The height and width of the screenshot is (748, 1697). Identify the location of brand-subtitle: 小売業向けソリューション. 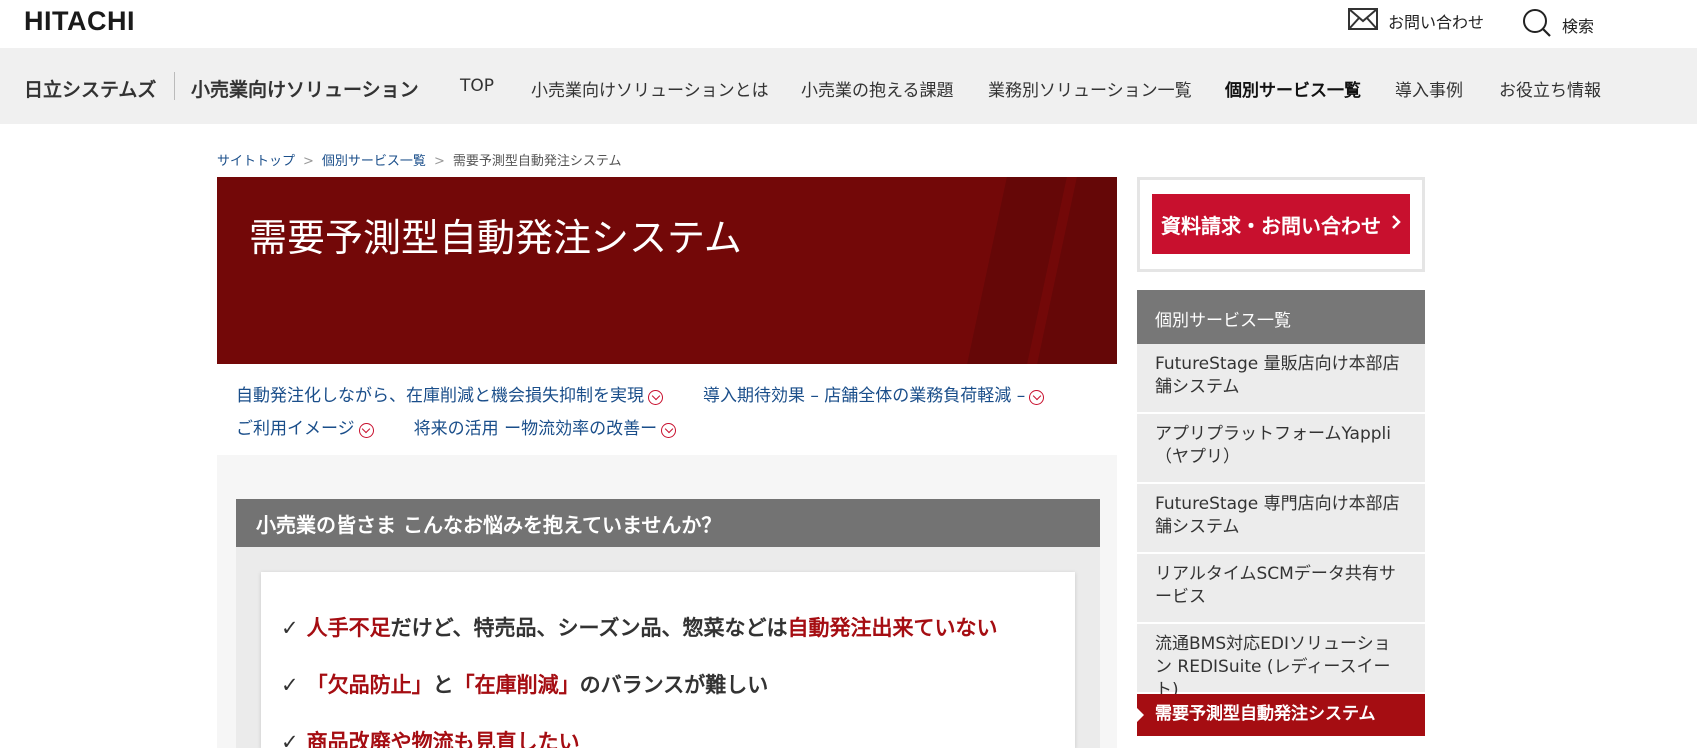
(305, 88).